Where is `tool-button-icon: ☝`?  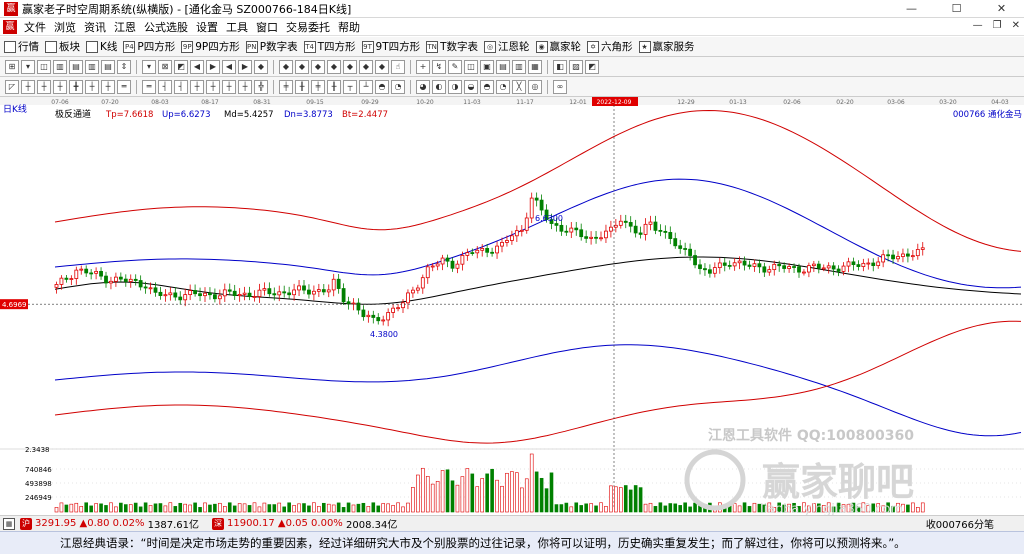
tool-button-icon: ☝ is located at coordinates (398, 66).